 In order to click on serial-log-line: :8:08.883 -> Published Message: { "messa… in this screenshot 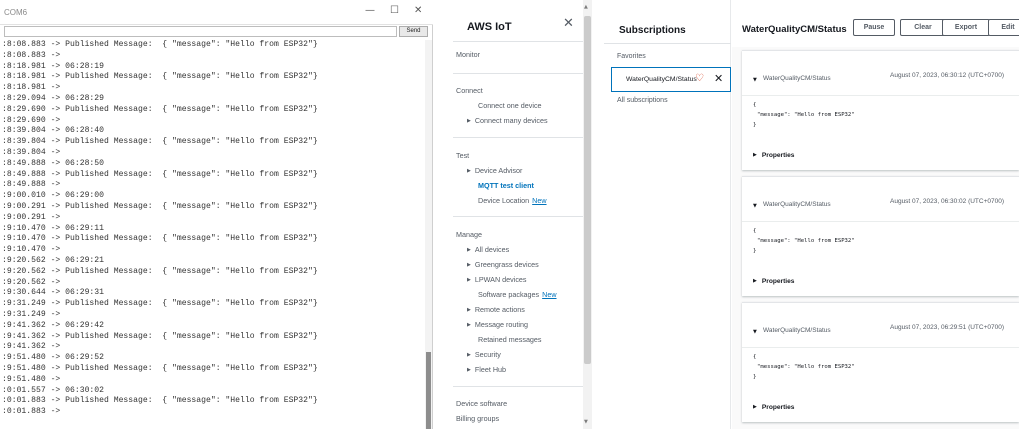, I will do `click(160, 44)`.